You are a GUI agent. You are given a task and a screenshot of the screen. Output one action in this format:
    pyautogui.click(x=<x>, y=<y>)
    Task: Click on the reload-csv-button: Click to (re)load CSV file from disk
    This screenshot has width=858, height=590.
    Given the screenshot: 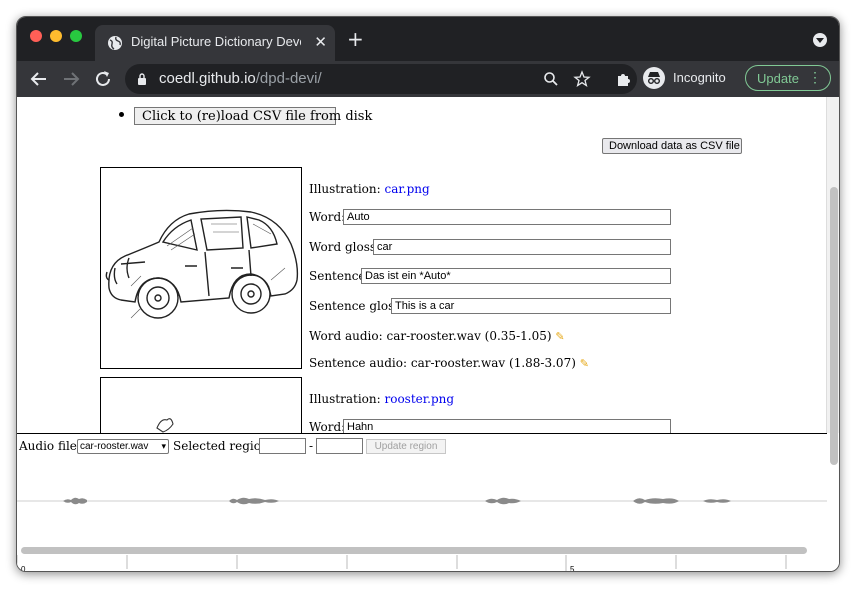 What is the action you would take?
    pyautogui.click(x=253, y=116)
    